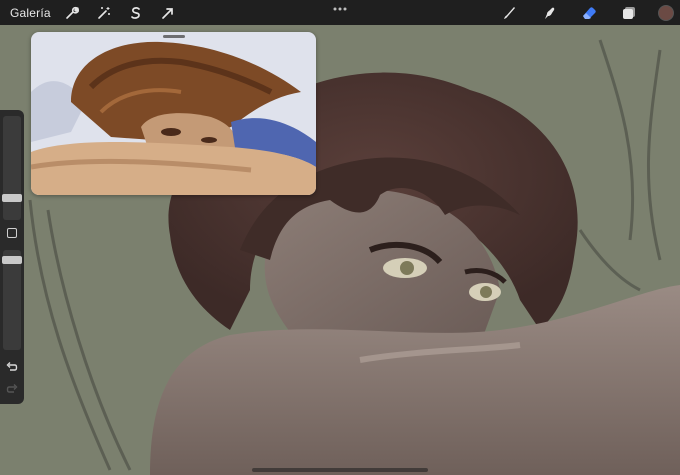 The height and width of the screenshot is (475, 680). Describe the element at coordinates (340, 470) in the screenshot. I see `home-indicator` at that location.